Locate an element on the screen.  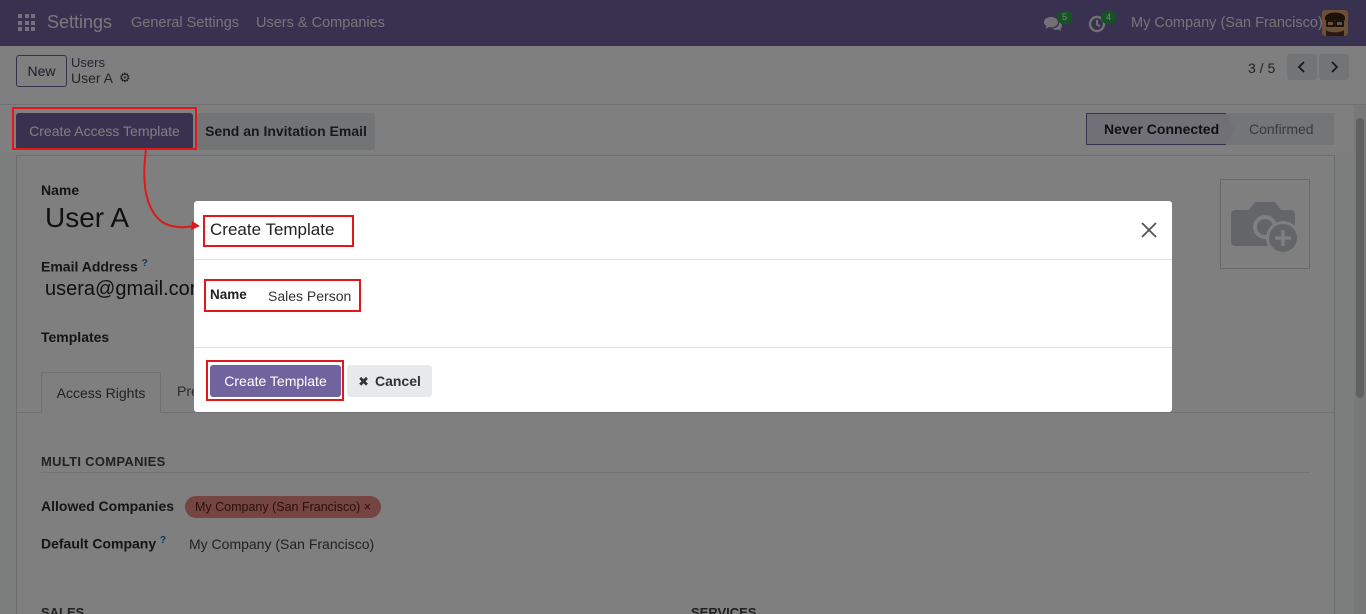
highlight-create-button is located at coordinates (275, 380).